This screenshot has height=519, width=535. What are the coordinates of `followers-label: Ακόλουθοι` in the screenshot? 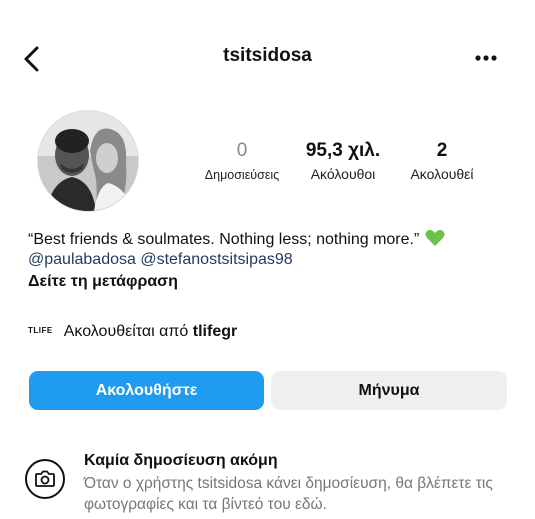 It's located at (343, 174).